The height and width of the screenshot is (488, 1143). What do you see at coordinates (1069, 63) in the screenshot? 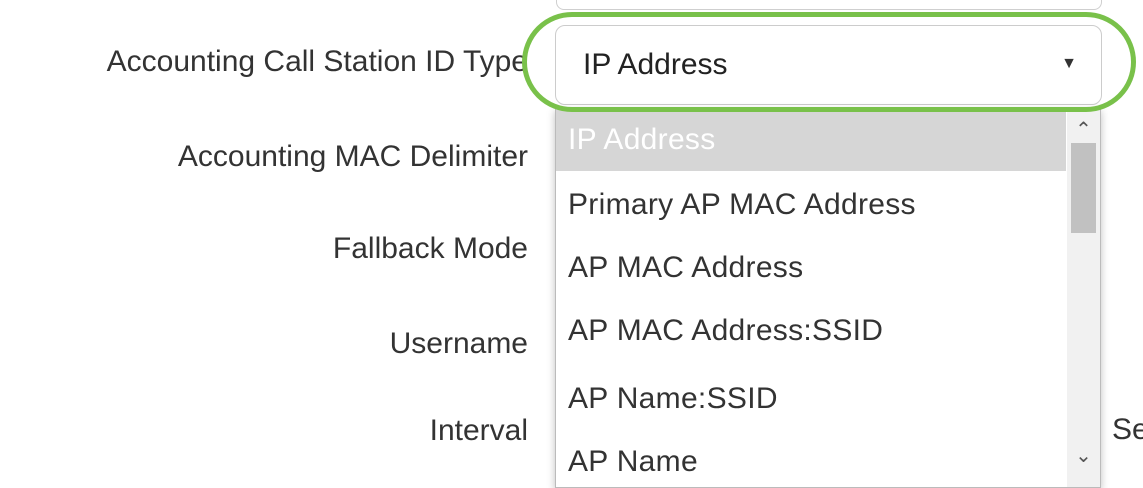
I see `caret-down-icon: ▼` at bounding box center [1069, 63].